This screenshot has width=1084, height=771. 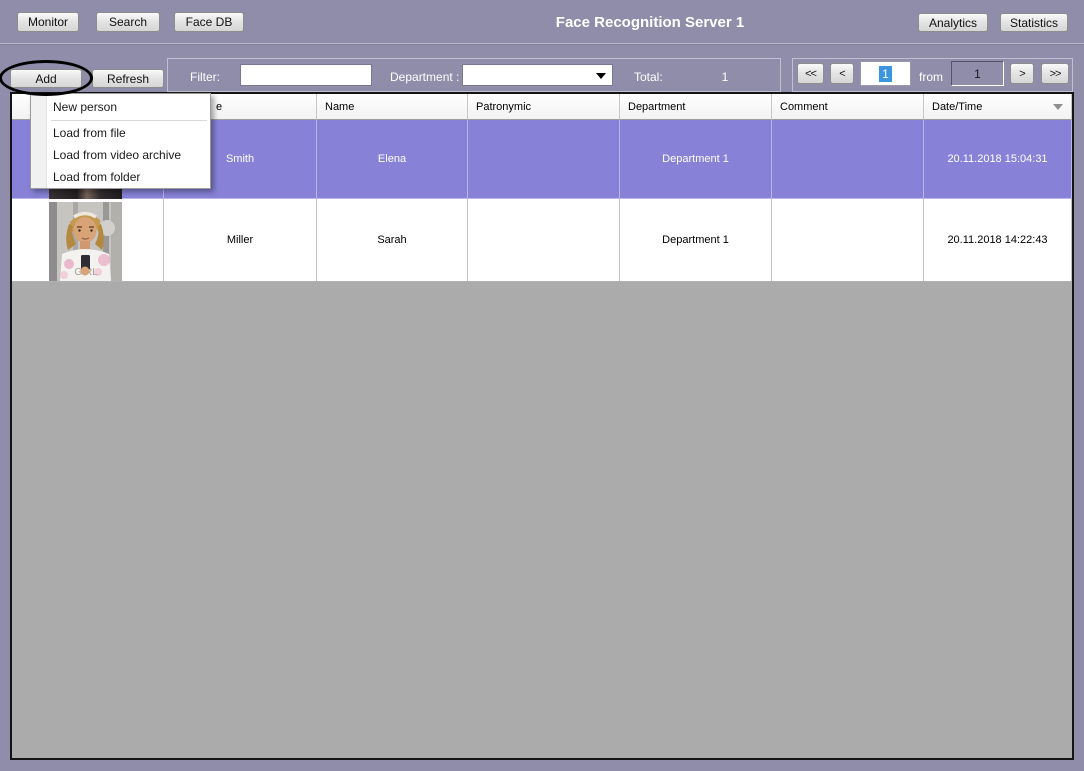 What do you see at coordinates (977, 73) in the screenshot?
I see `total-pages-field: 1` at bounding box center [977, 73].